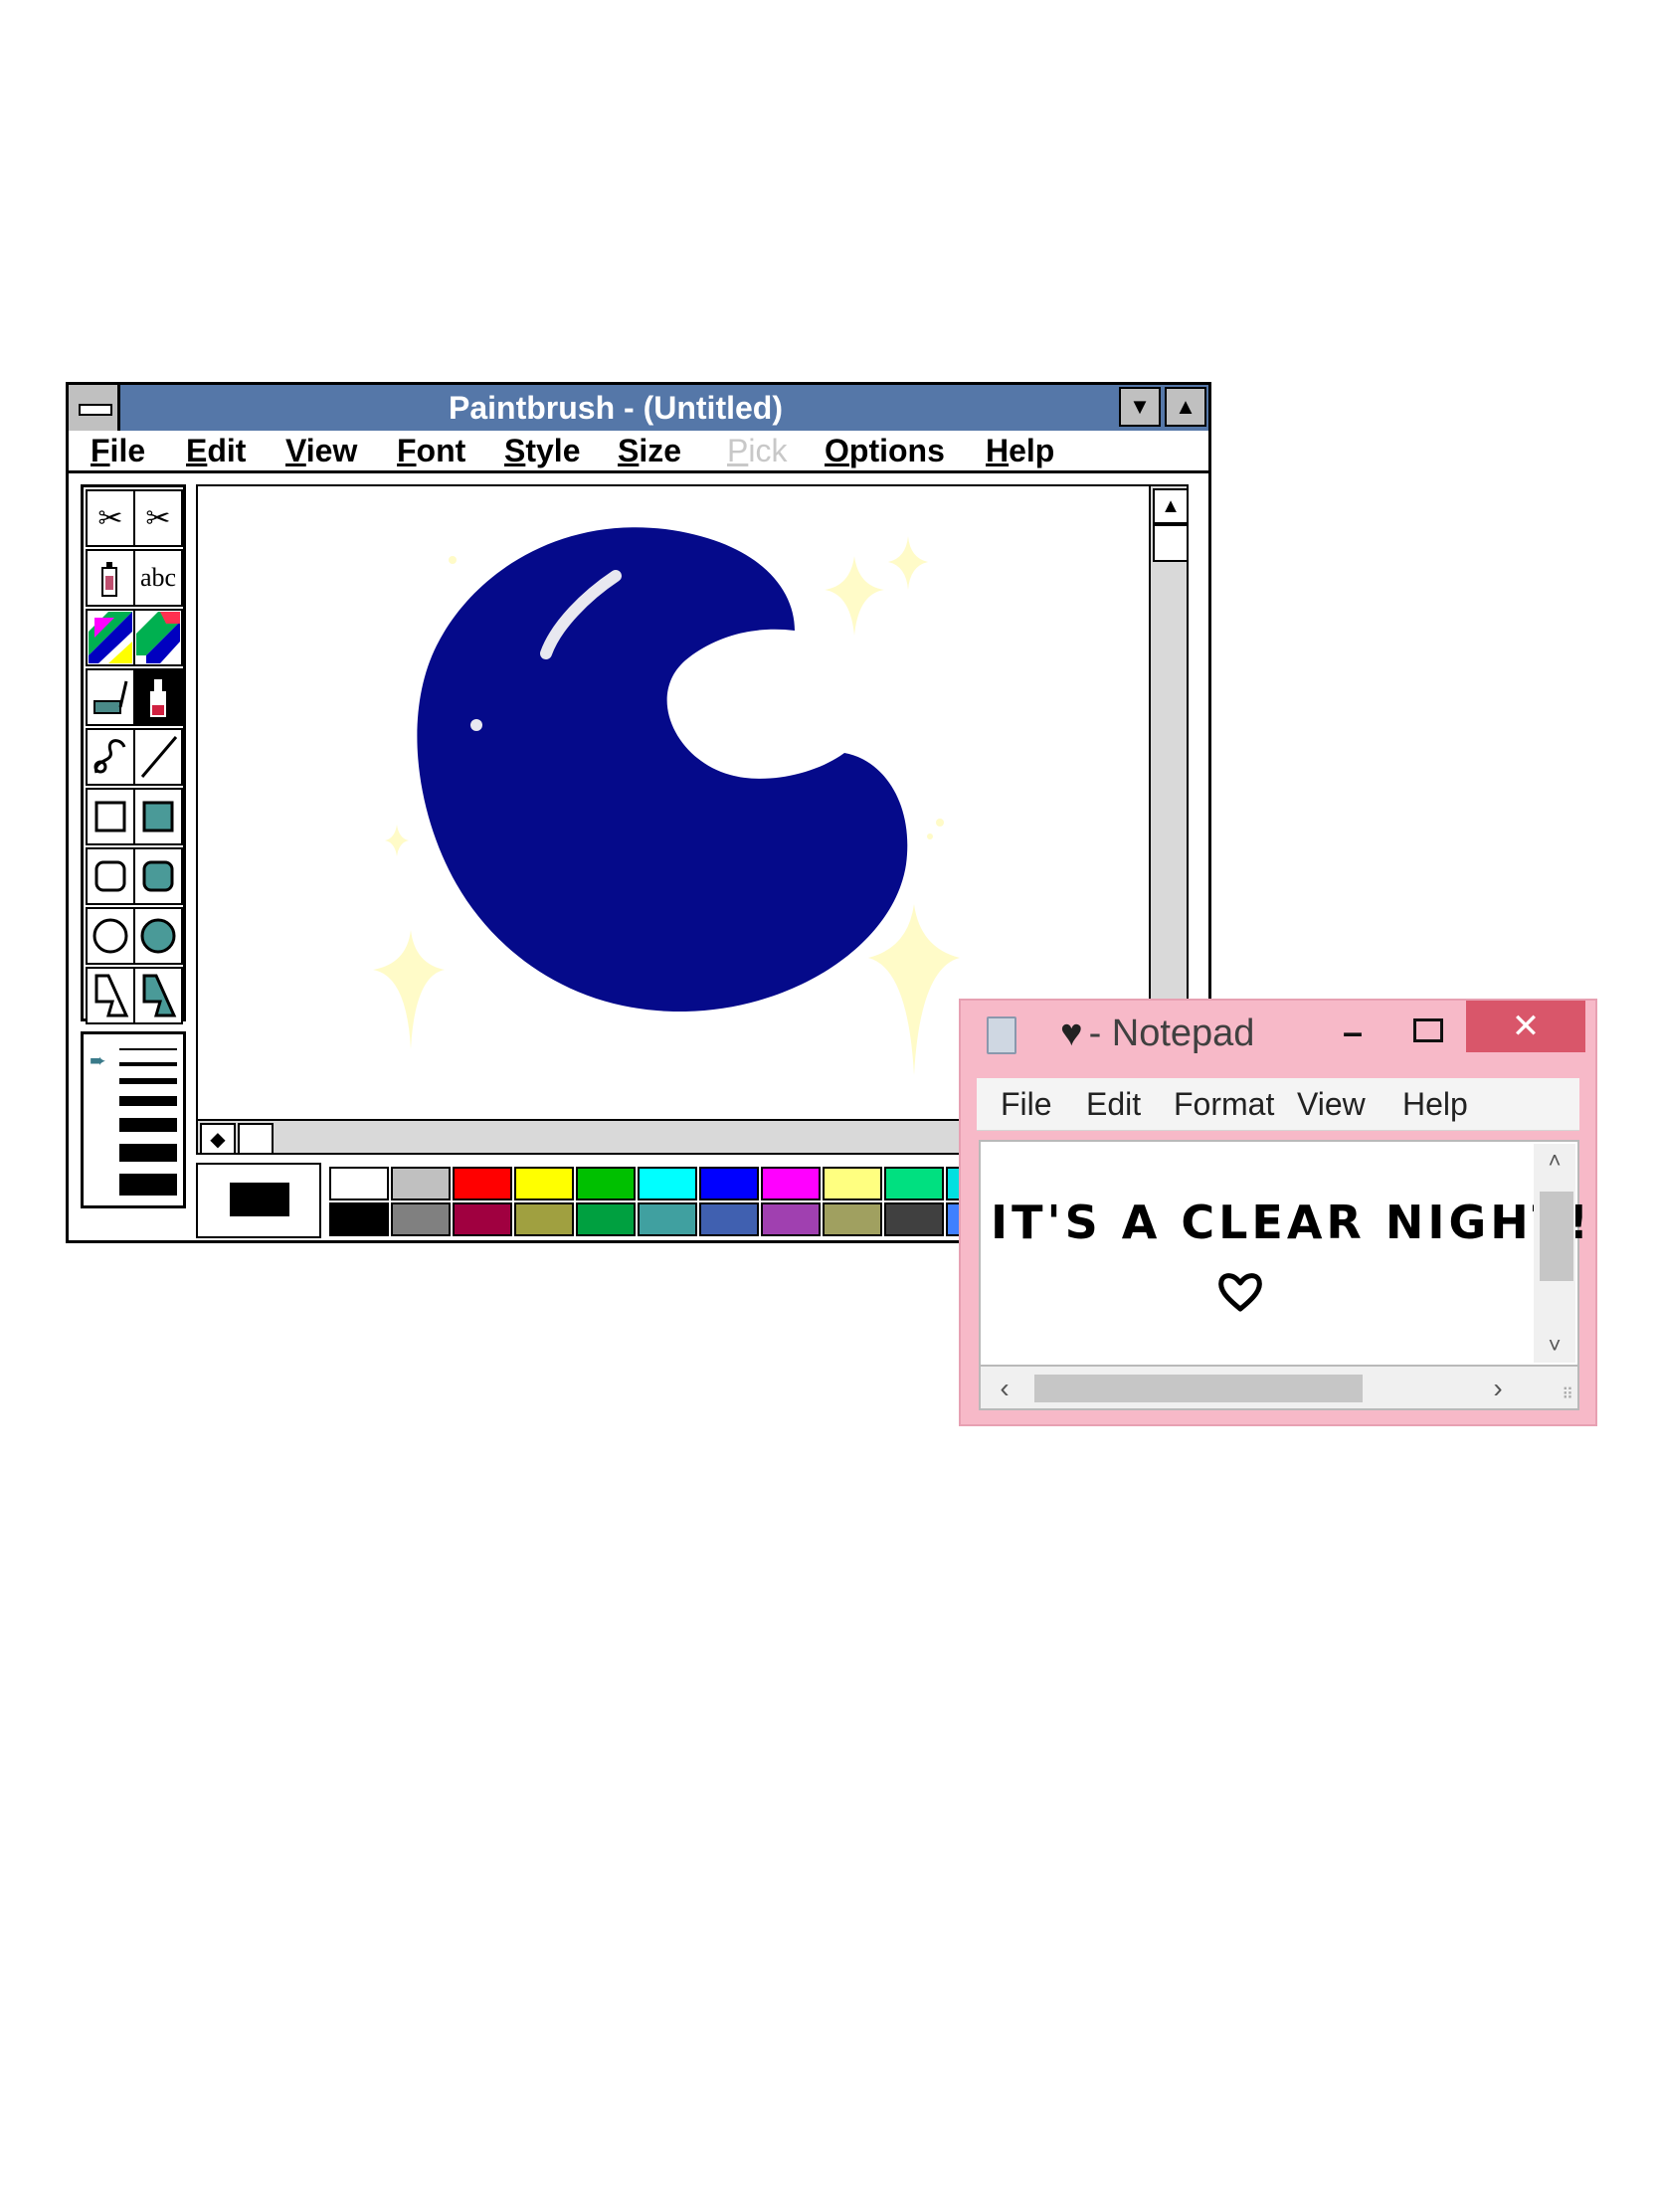  What do you see at coordinates (98, 1061) in the screenshot?
I see `pointer-icon: ➨` at bounding box center [98, 1061].